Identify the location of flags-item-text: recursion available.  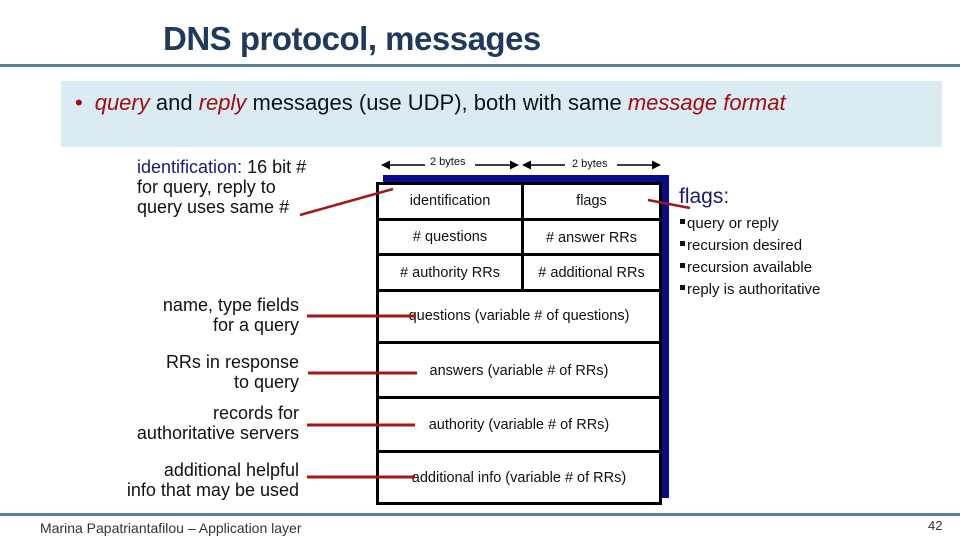
(750, 267).